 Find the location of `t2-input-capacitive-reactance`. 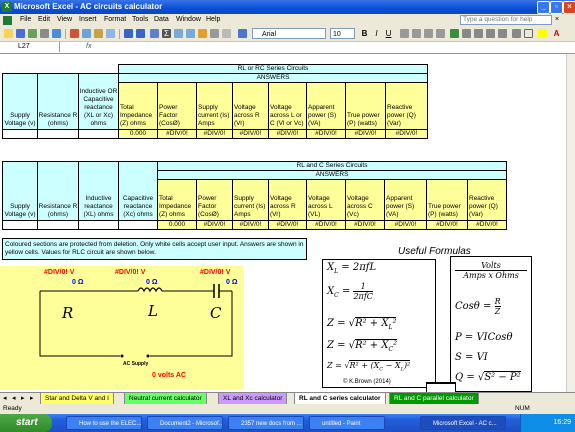

t2-input-capacitive-reactance is located at coordinates (138, 225).